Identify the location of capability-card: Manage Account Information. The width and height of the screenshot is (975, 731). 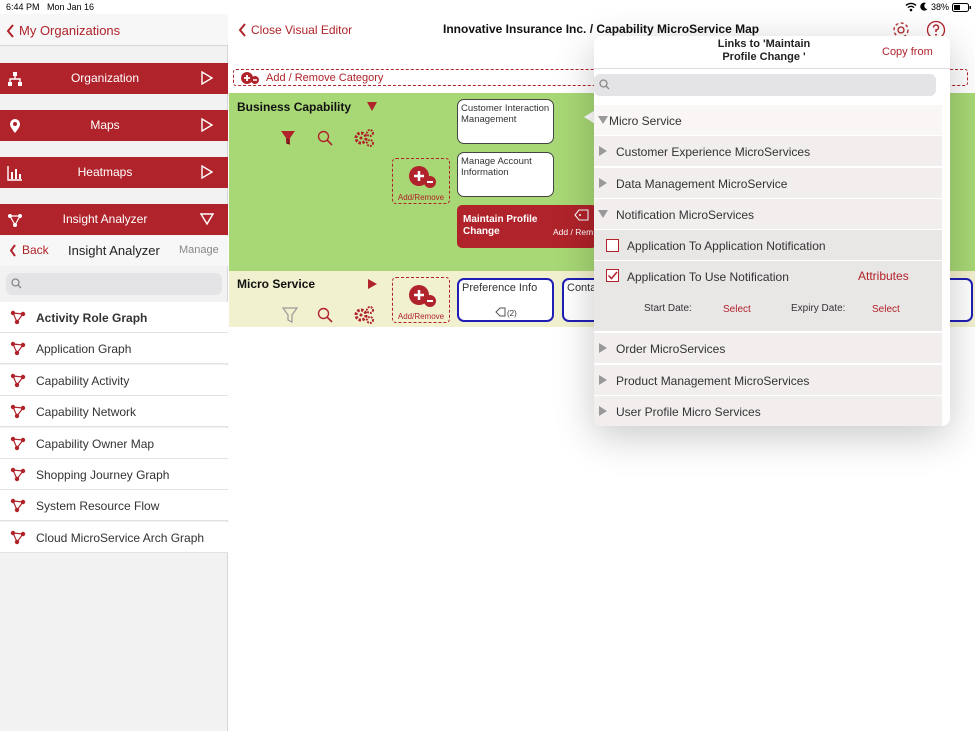
(505, 174).